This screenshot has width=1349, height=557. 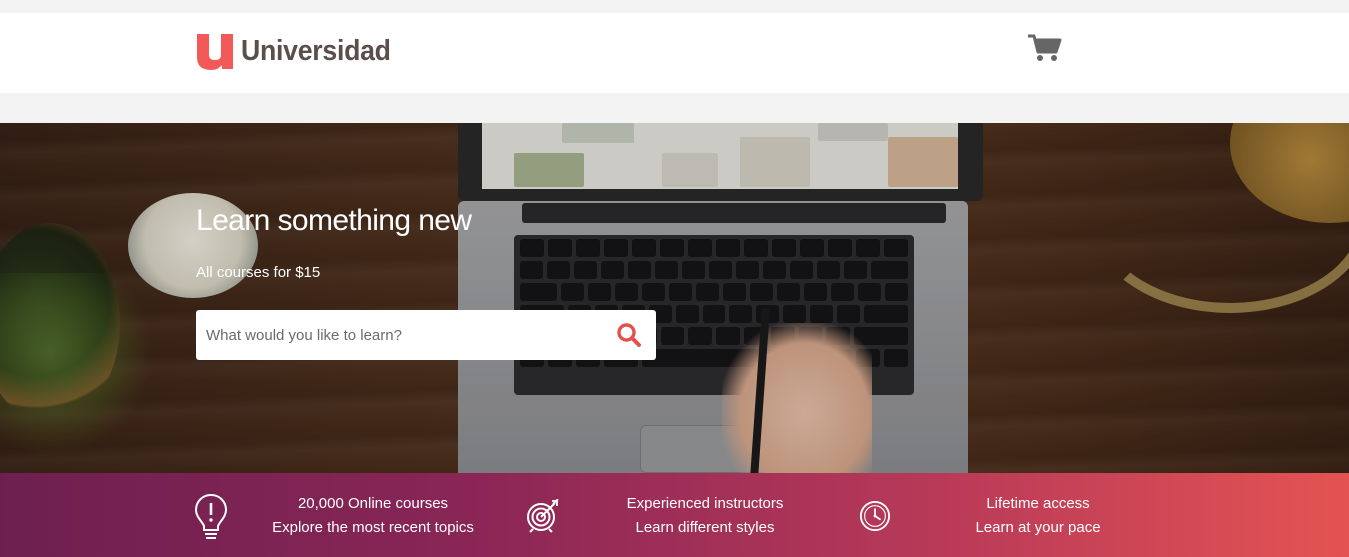 I want to click on brand-logo: Universidad, so click(x=299, y=51).